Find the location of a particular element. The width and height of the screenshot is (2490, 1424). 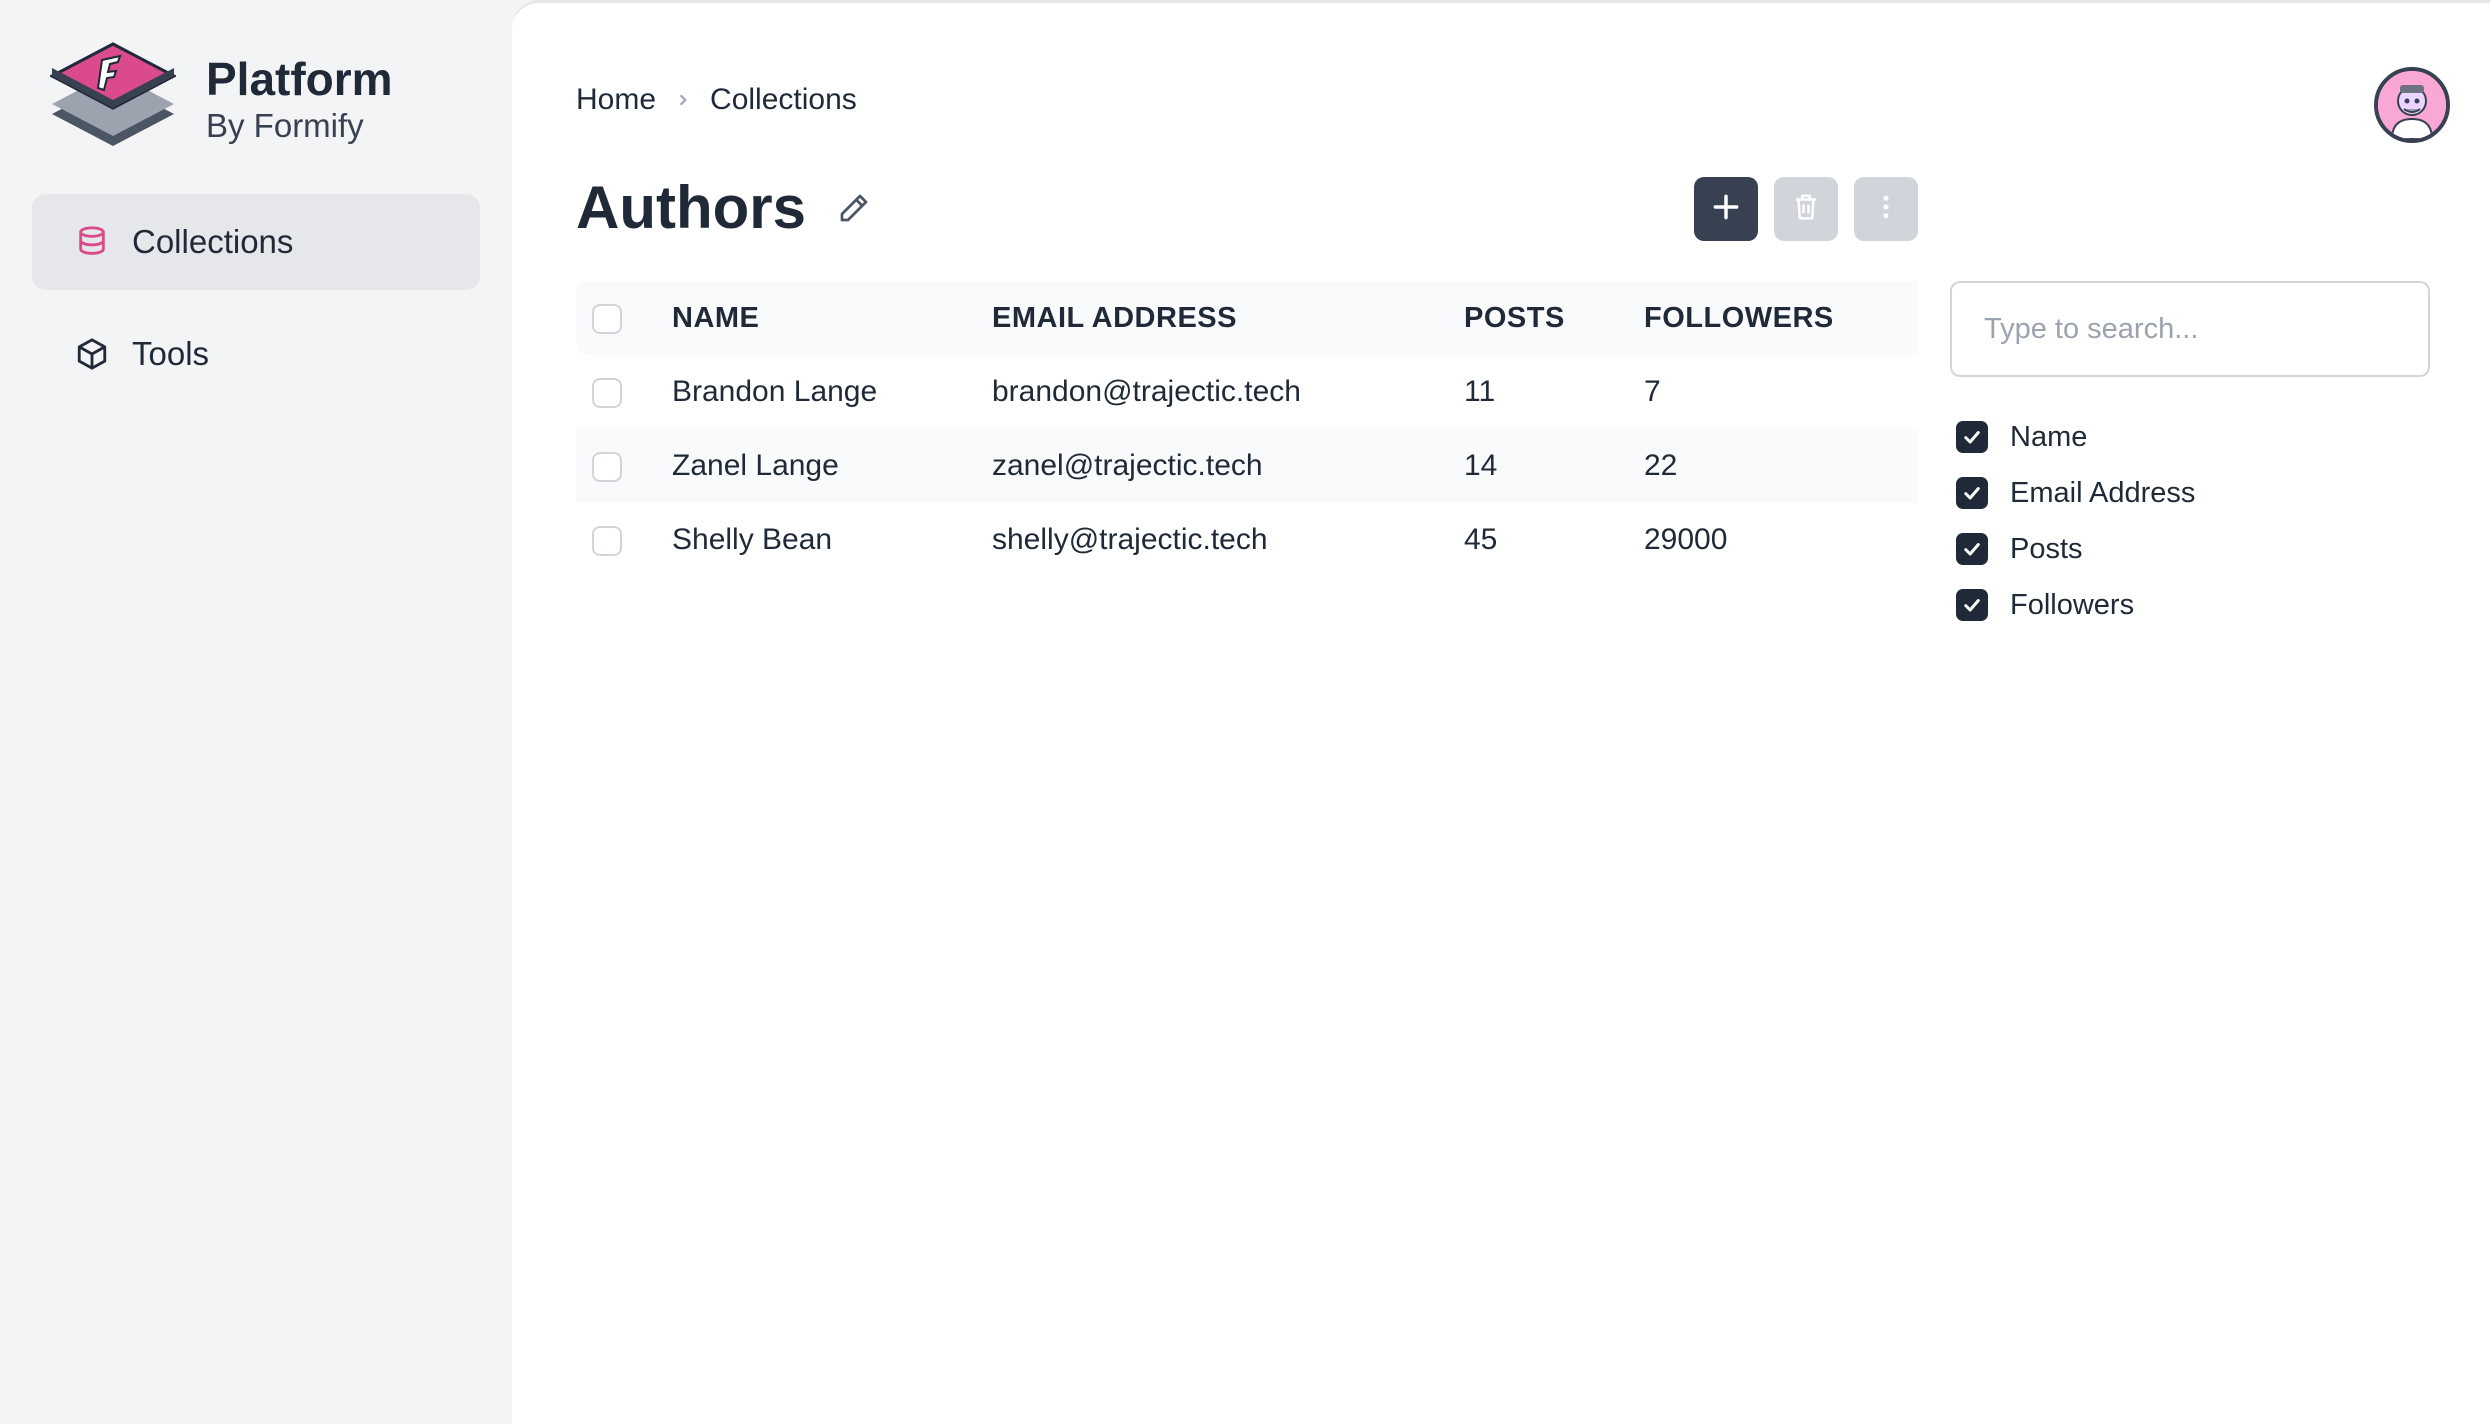

sidebar-item-collections: Collections is located at coordinates (256, 242).